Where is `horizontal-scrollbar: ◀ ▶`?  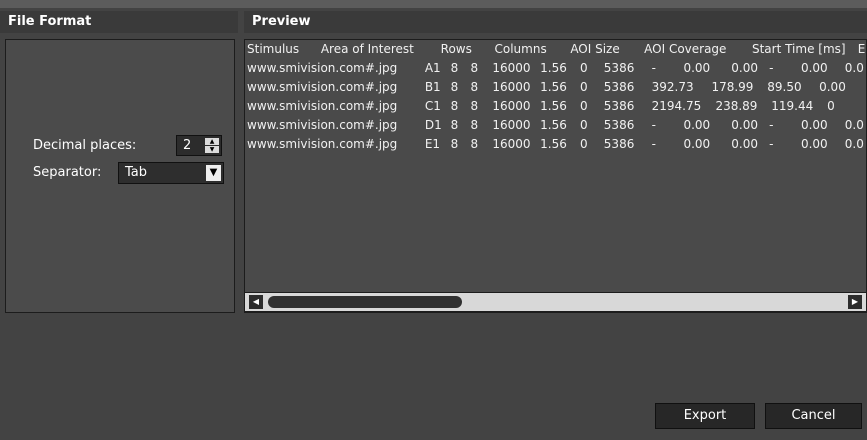 horizontal-scrollbar: ◀ ▶ is located at coordinates (555, 302).